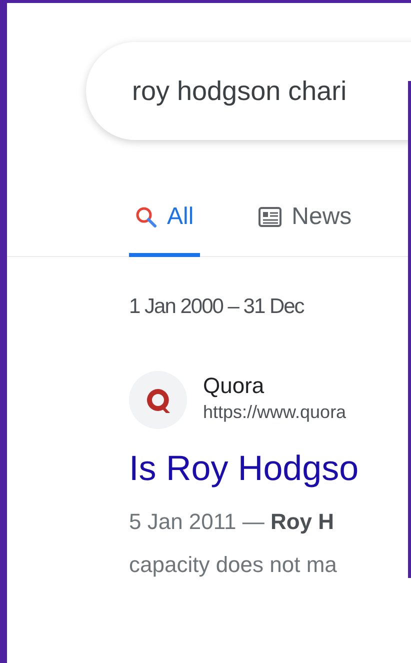 The image size is (411, 663). I want to click on tab: All, so click(164, 227).